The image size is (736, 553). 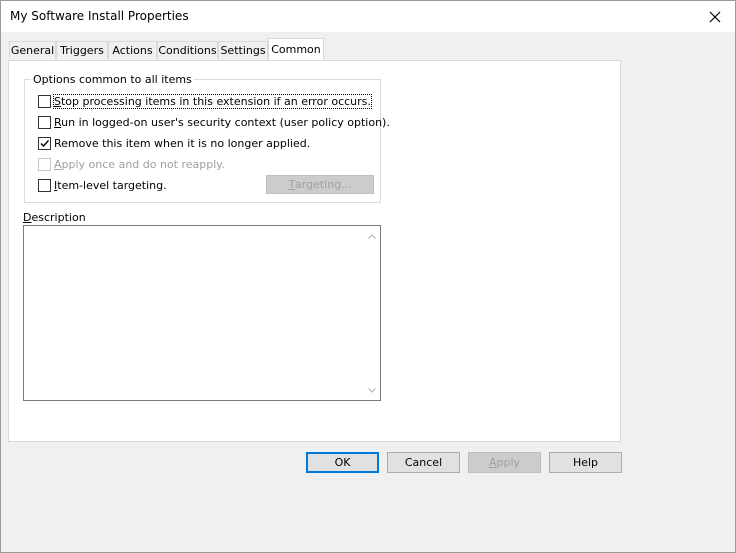 I want to click on window-title: My Software Install Properties, so click(x=99, y=16).